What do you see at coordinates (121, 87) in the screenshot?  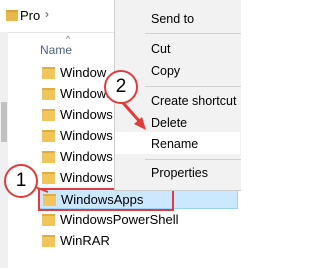 I see `step-2-badge: 2` at bounding box center [121, 87].